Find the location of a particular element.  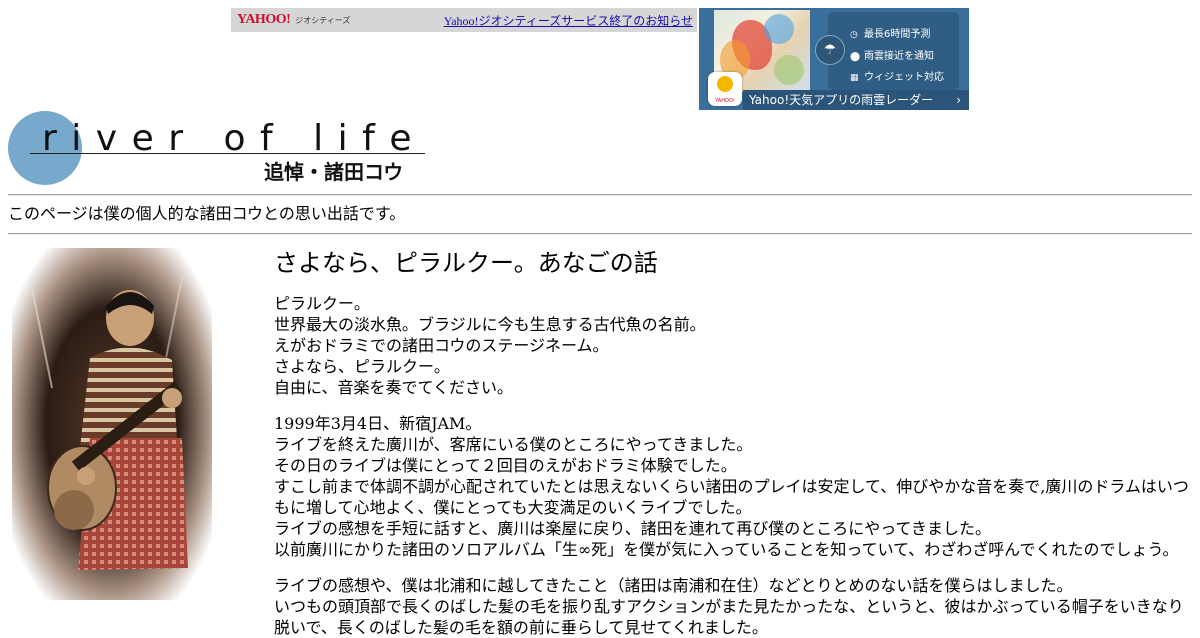

text-line: 自由に、音楽を奏でてください。 is located at coordinates (394, 387).